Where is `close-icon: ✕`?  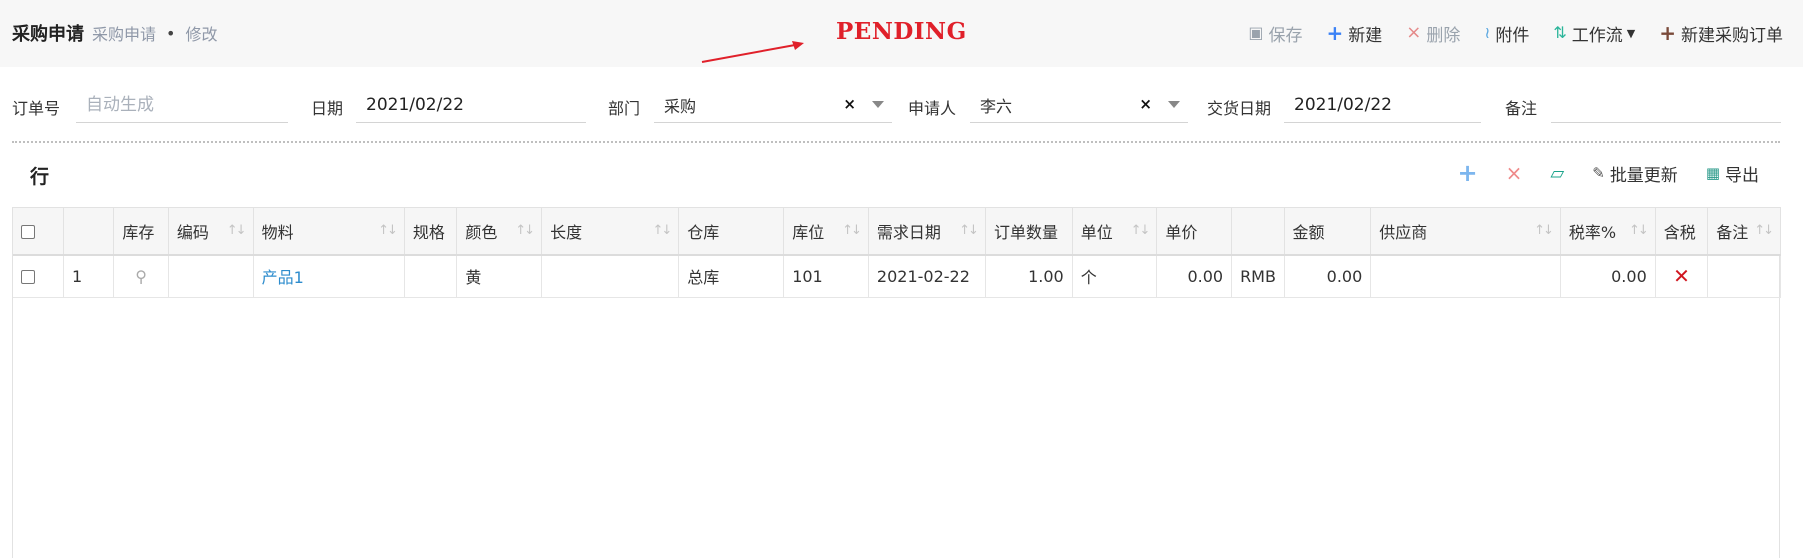
close-icon: ✕ is located at coordinates (1681, 276).